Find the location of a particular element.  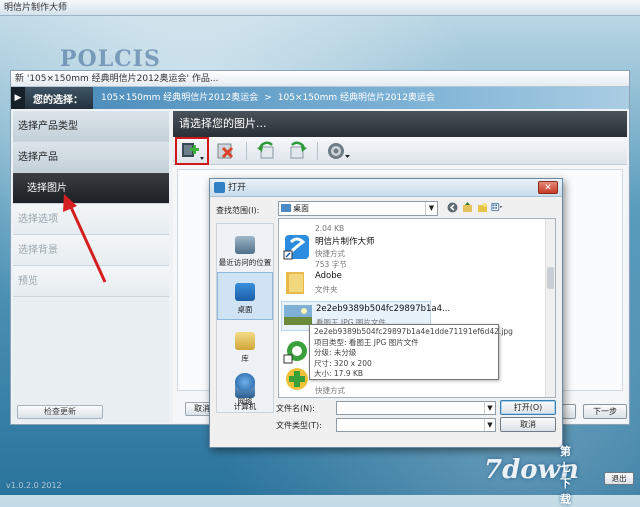

place-label: 库 is located at coordinates (245, 358).